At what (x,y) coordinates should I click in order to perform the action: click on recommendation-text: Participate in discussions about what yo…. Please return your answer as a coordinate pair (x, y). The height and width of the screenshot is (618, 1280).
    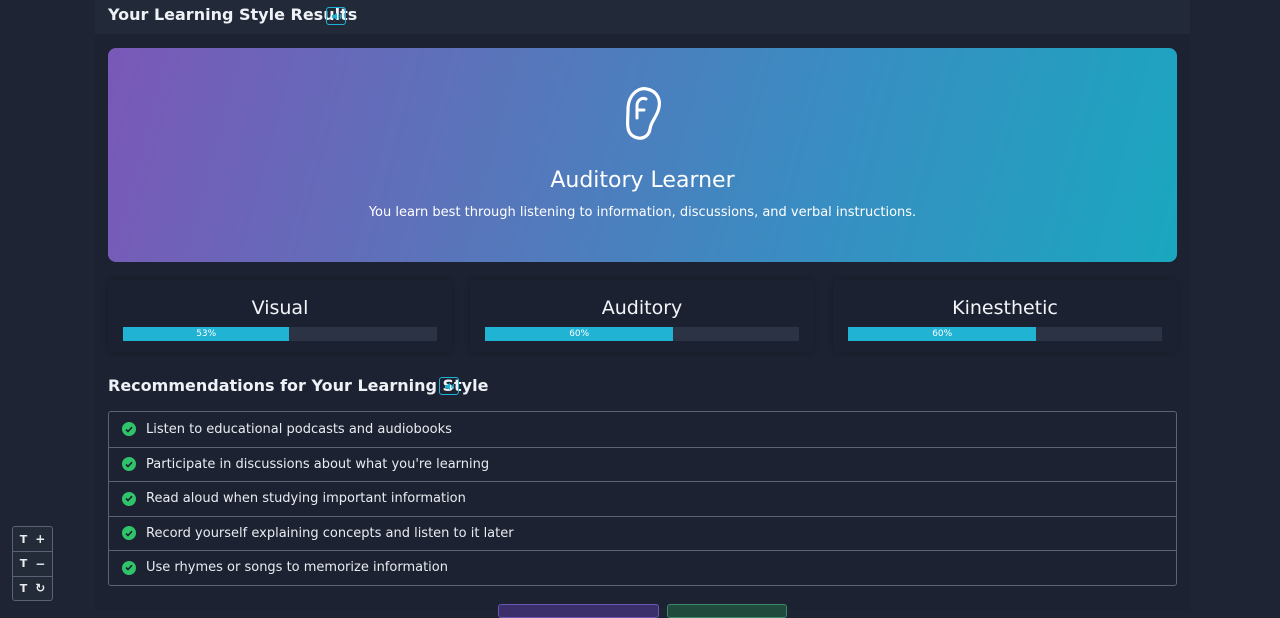
    Looking at the image, I should click on (318, 464).